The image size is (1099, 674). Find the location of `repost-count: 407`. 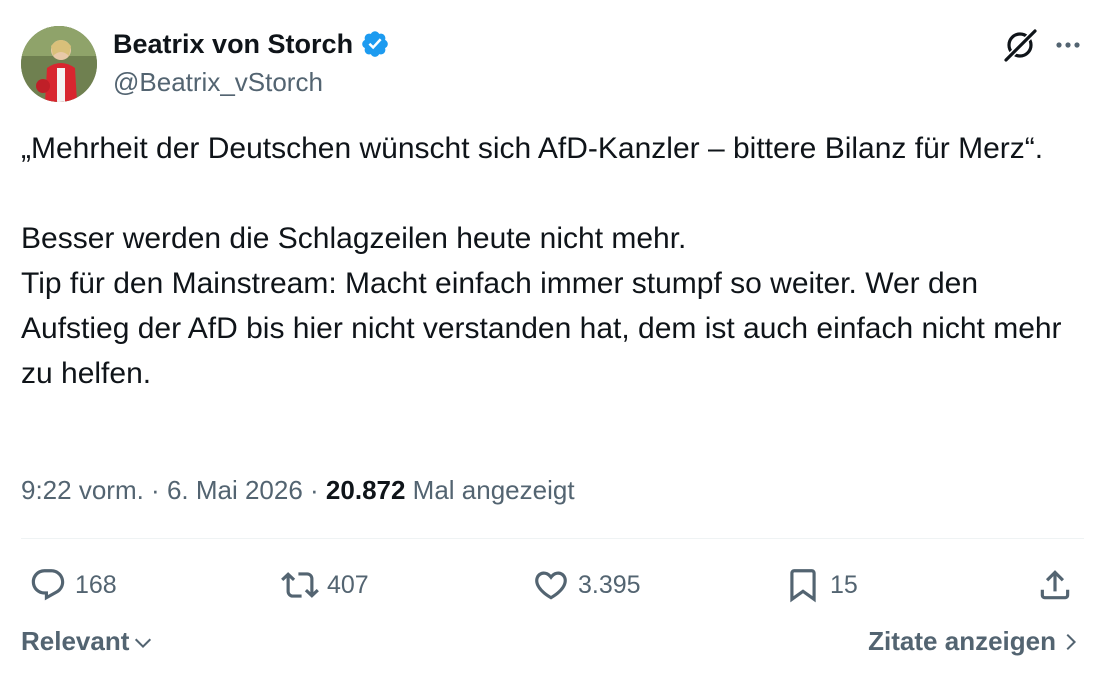

repost-count: 407 is located at coordinates (348, 584).